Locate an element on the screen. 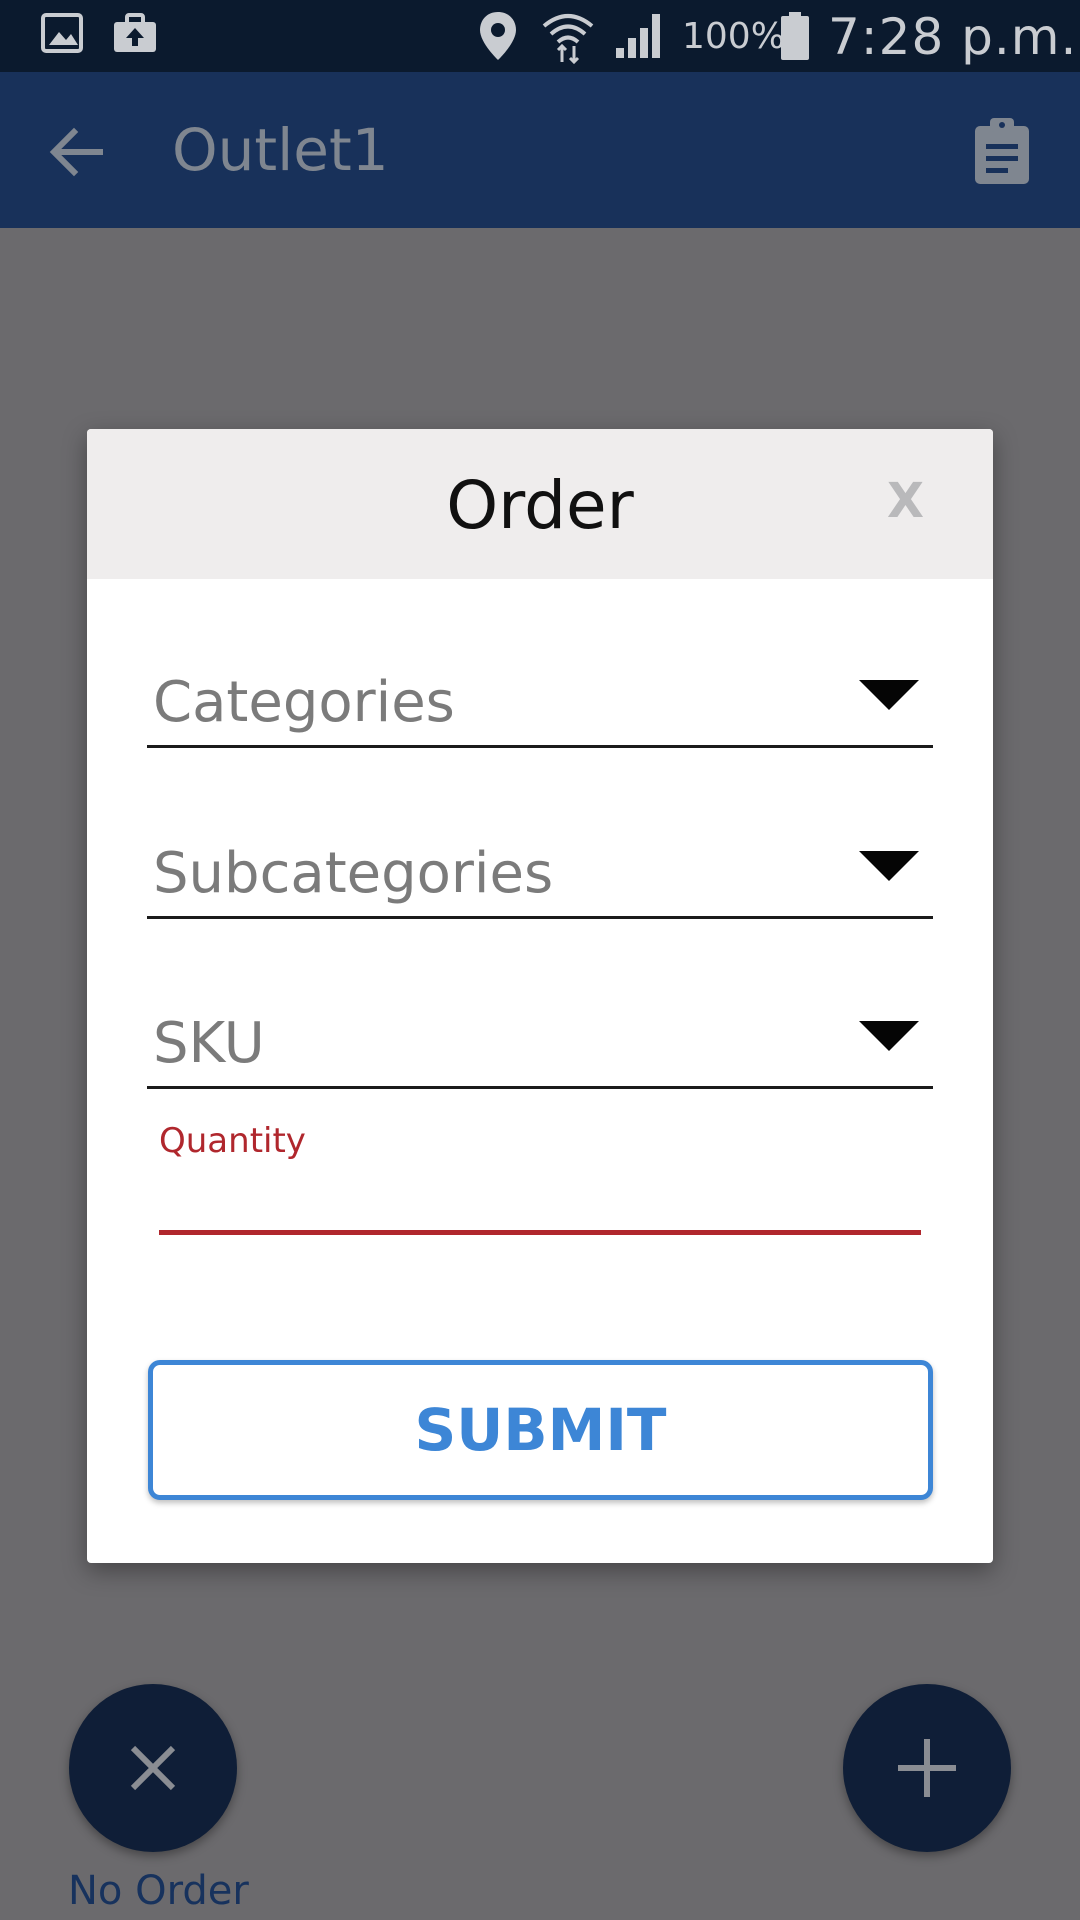 Image resolution: width=1080 pixels, height=1920 pixels. clipboard-button is located at coordinates (1002, 150).